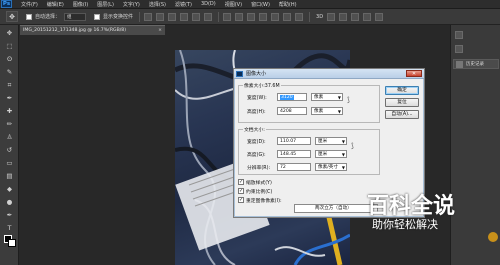 The image size is (500, 265). Describe the element at coordinates (9, 189) in the screenshot. I see `blur-icon: ◆` at that location.